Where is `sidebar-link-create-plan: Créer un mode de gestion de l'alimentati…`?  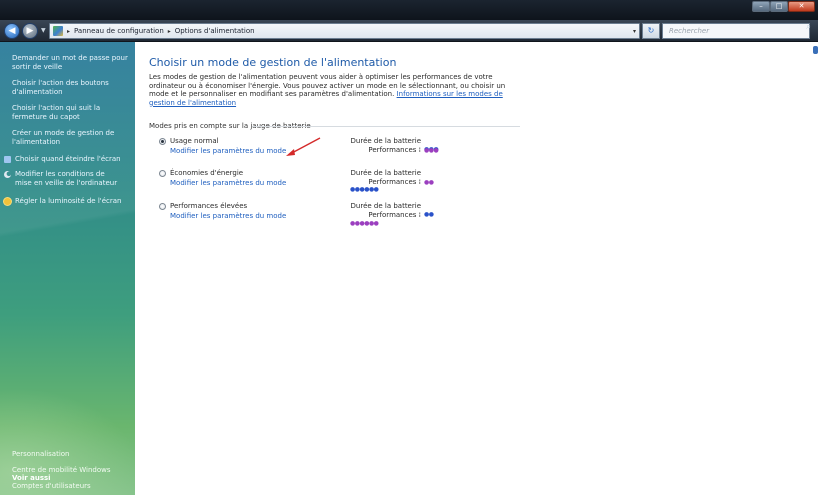
sidebar-link-create-plan: Créer un mode de gestion de l'alimentati… is located at coordinates (71, 137).